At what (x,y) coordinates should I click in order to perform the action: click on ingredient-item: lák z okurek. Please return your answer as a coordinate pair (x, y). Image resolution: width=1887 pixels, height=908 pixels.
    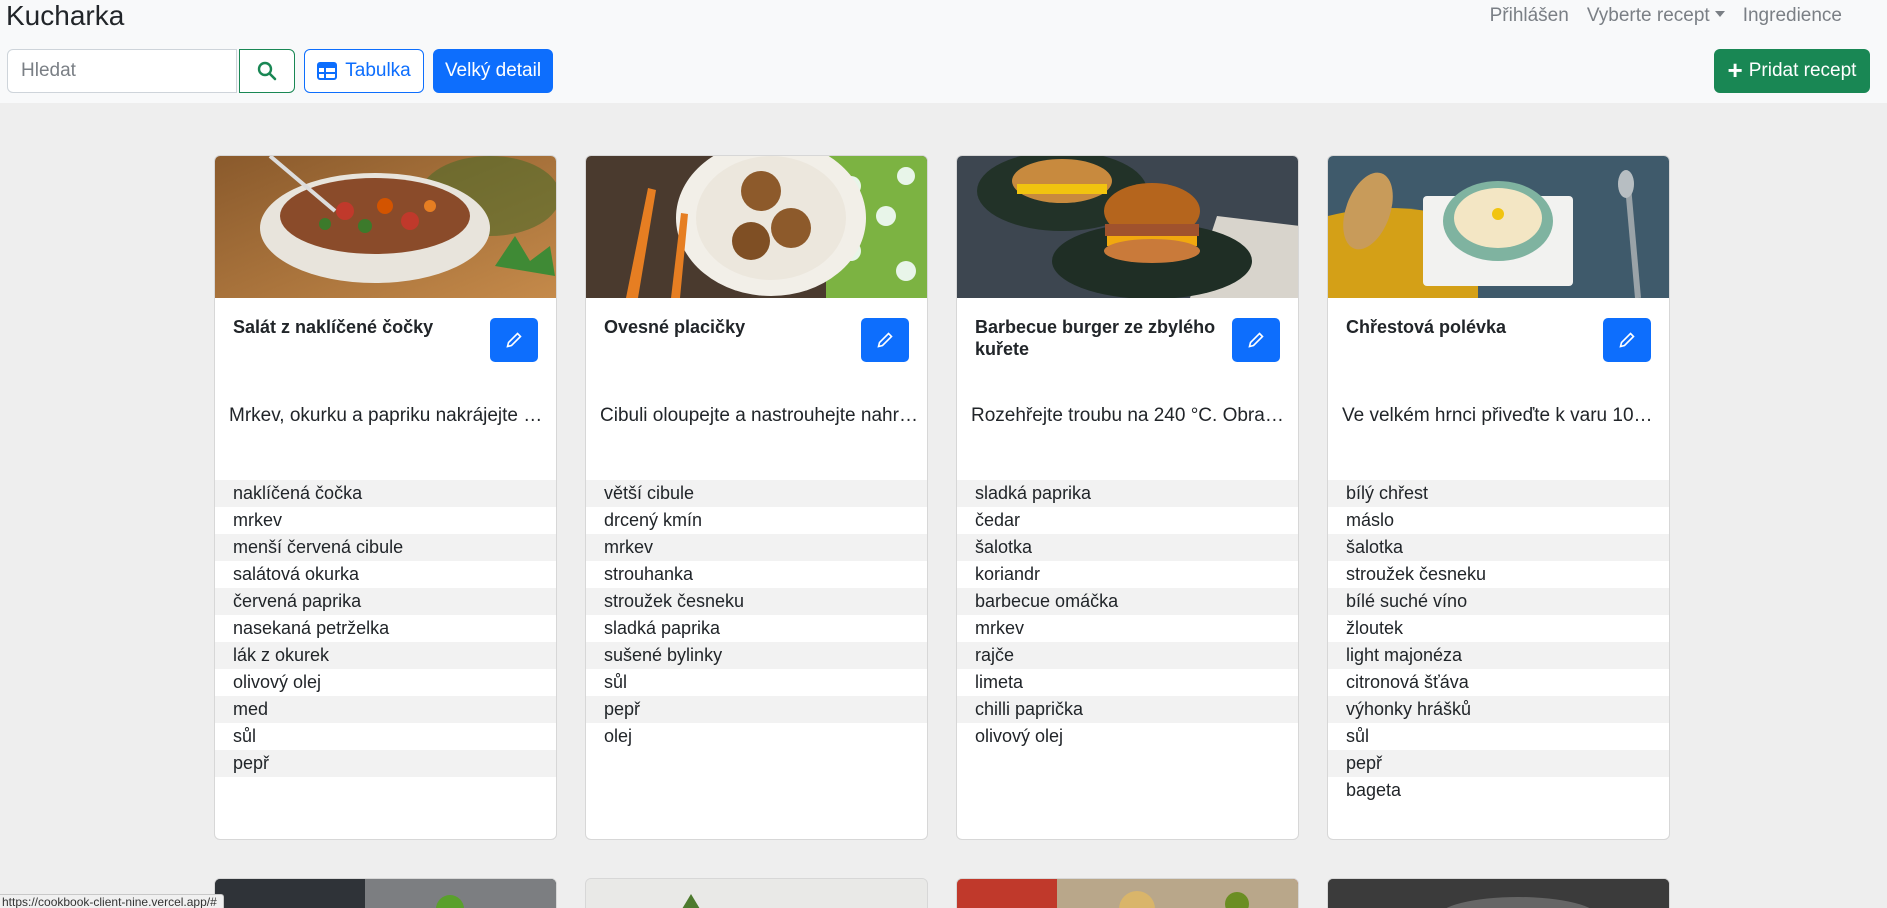
    Looking at the image, I should click on (385, 655).